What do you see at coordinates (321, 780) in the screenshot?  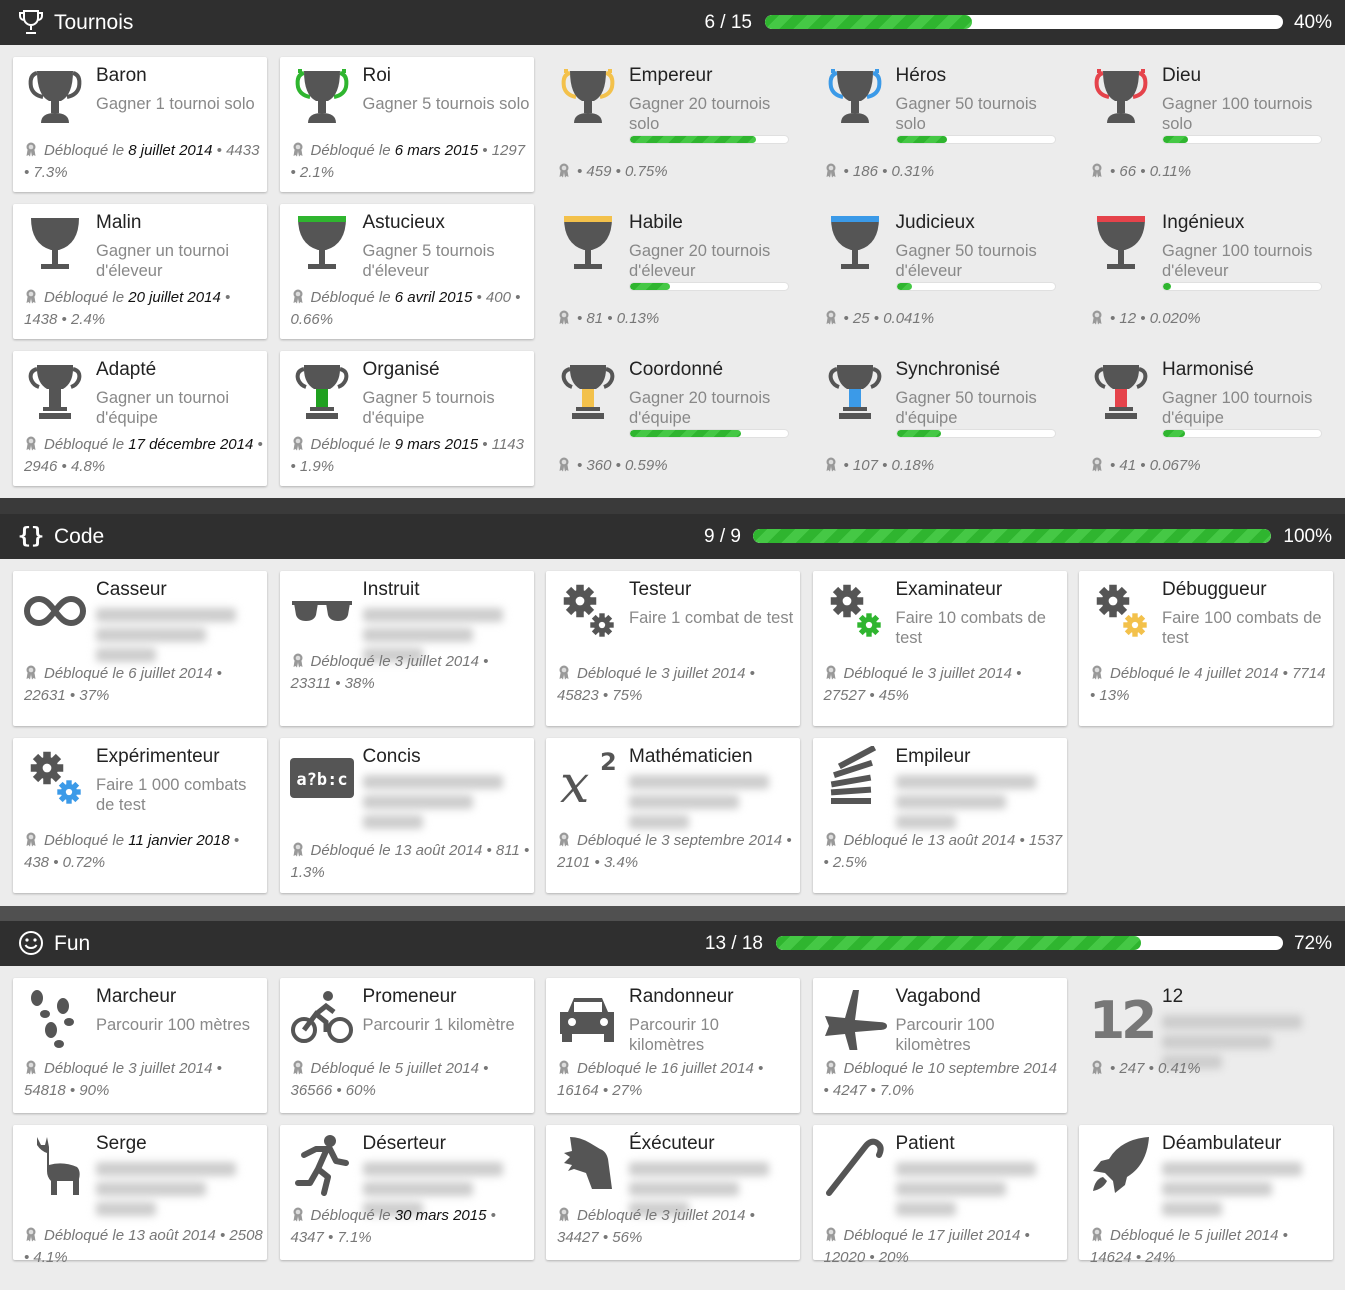 I see `svg-text: a?b:c` at bounding box center [321, 780].